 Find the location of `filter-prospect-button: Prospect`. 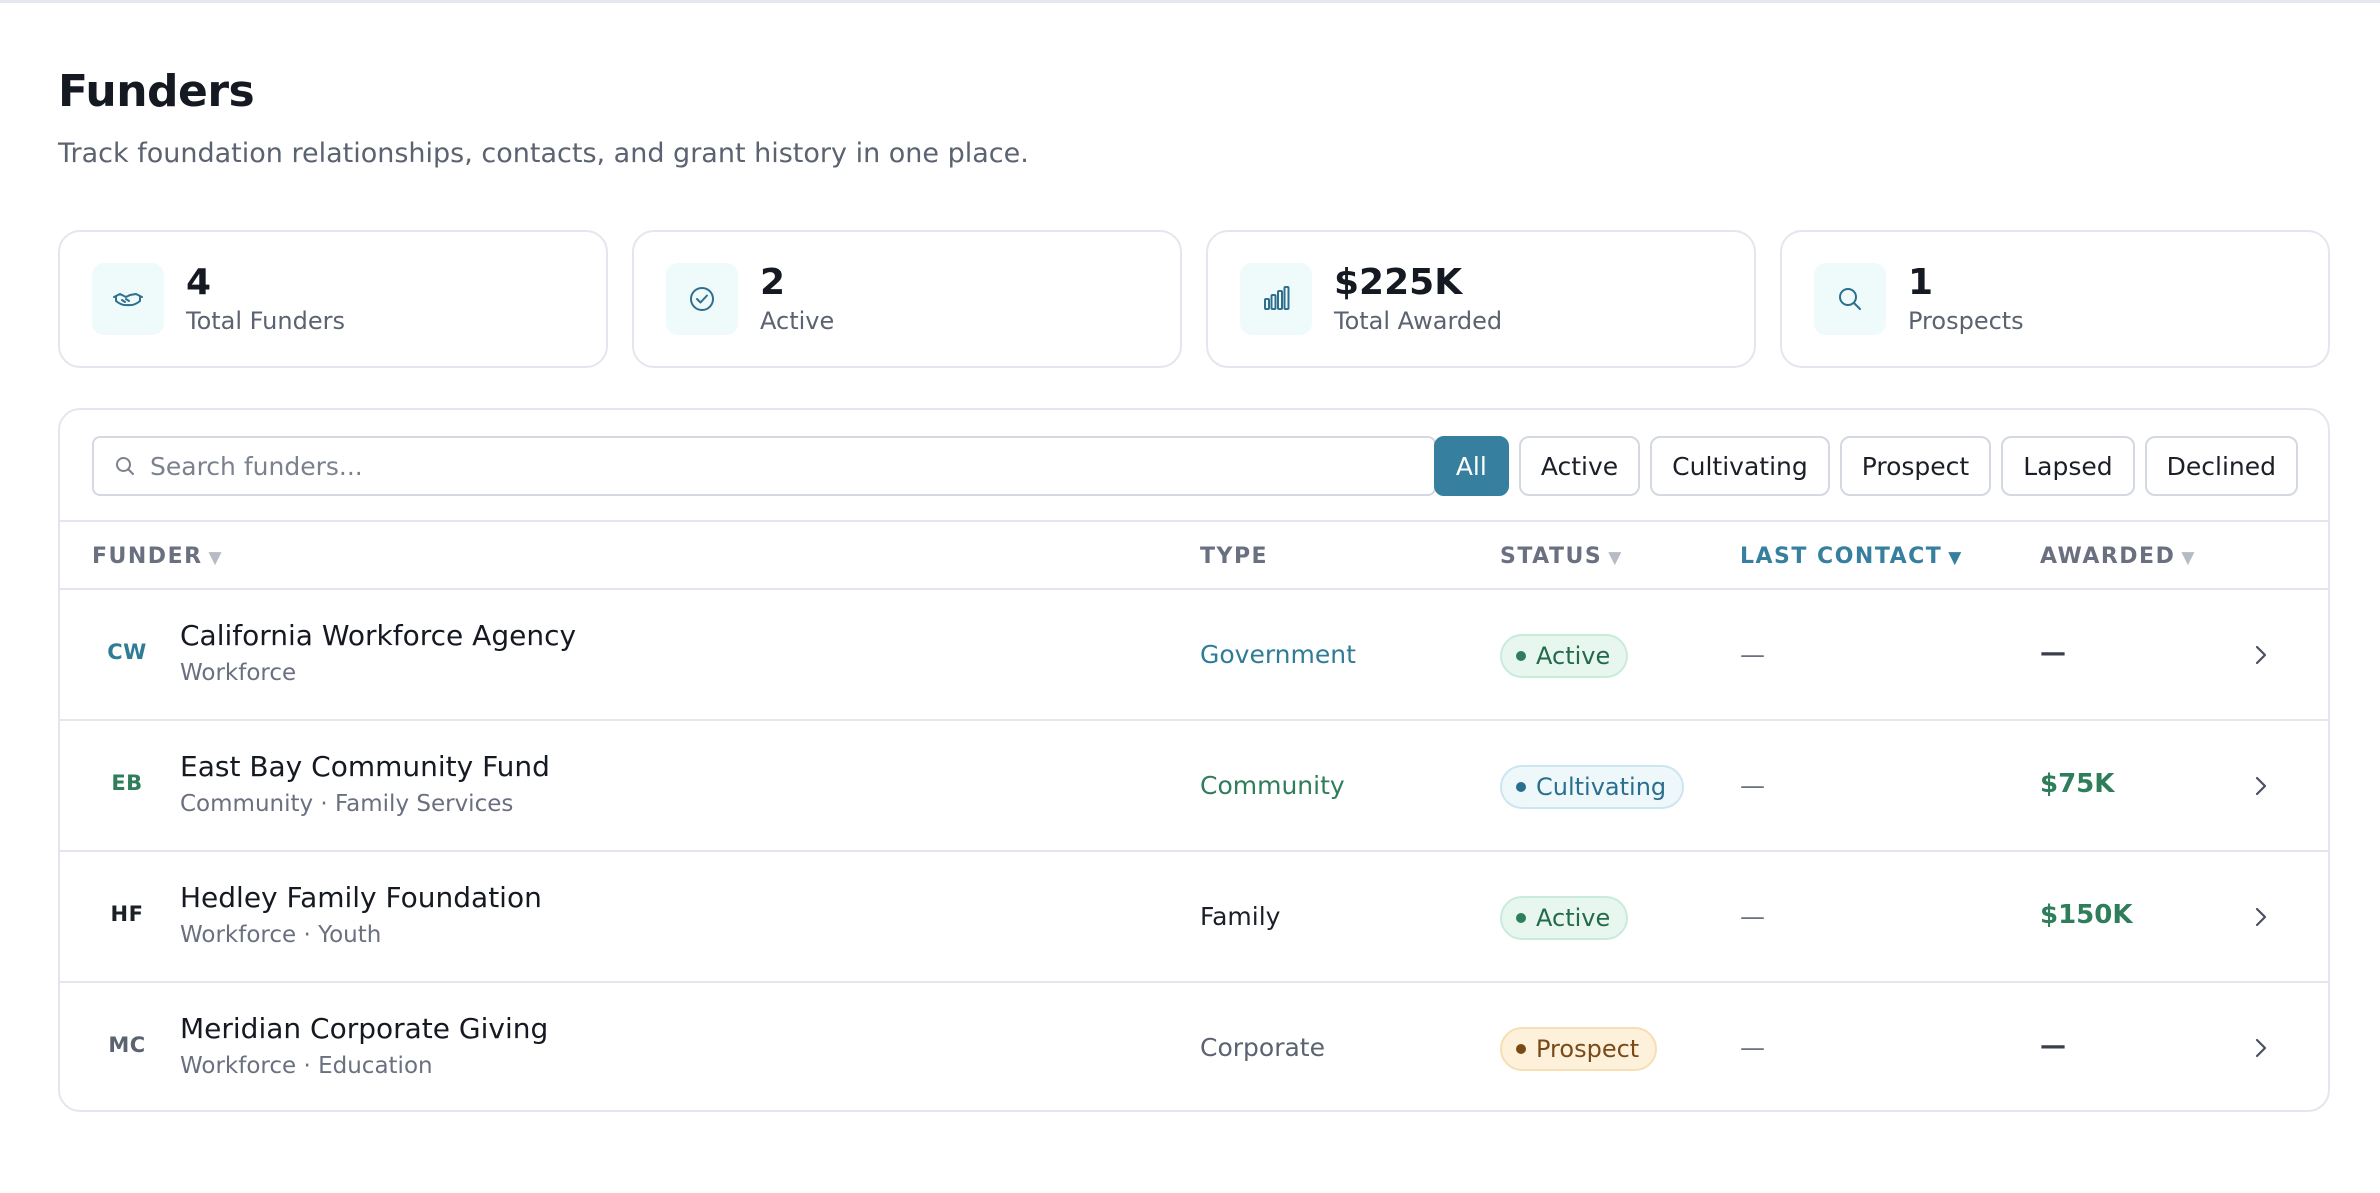

filter-prospect-button: Prospect is located at coordinates (1915, 466).